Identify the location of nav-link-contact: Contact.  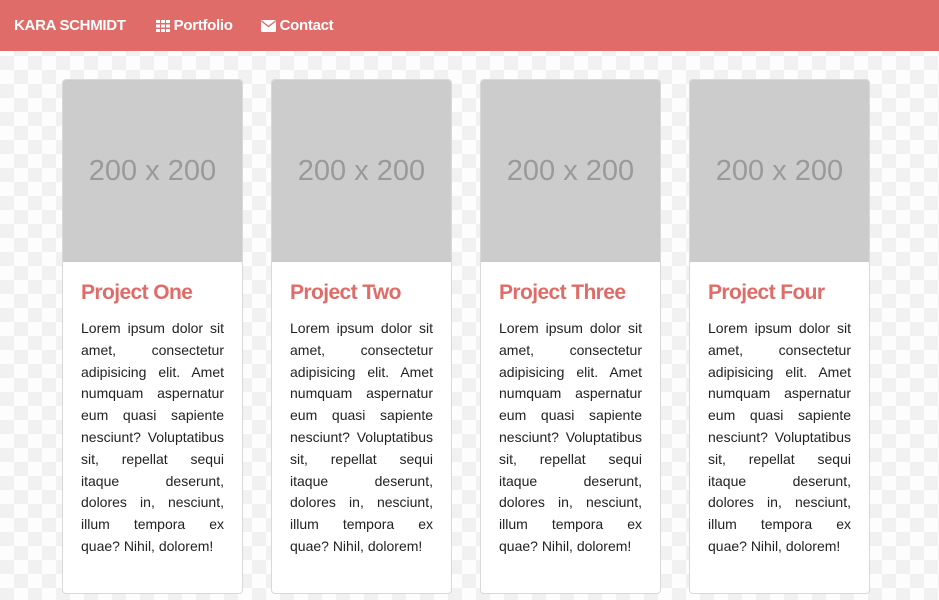
(297, 25).